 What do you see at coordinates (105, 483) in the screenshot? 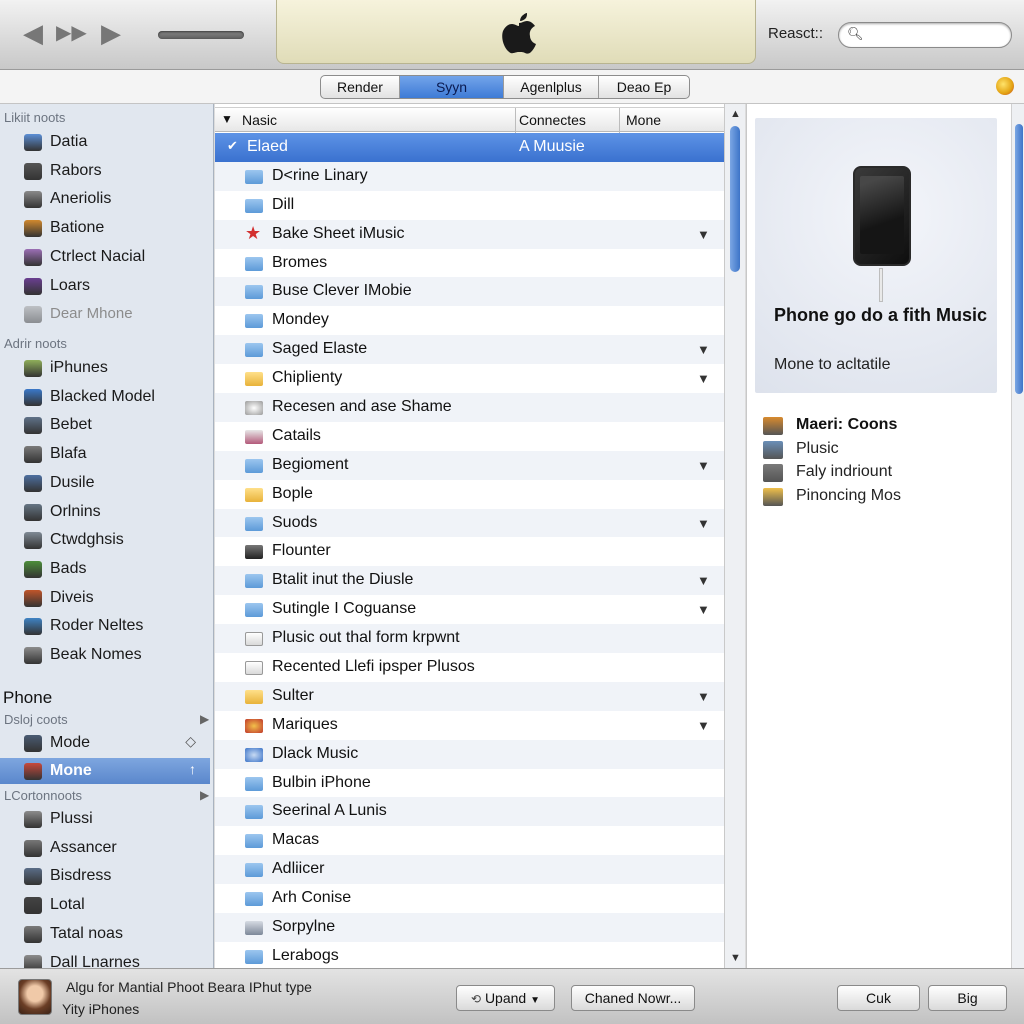
I see `sidebar-item-dusile: Dusile` at bounding box center [105, 483].